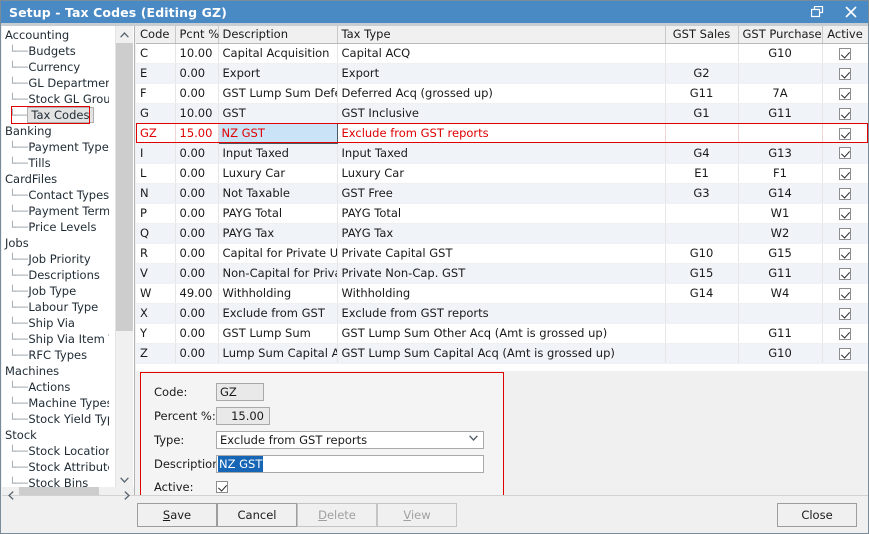 This screenshot has width=869, height=534. What do you see at coordinates (278, 253) in the screenshot?
I see `description-cell: Capital for Private Use` at bounding box center [278, 253].